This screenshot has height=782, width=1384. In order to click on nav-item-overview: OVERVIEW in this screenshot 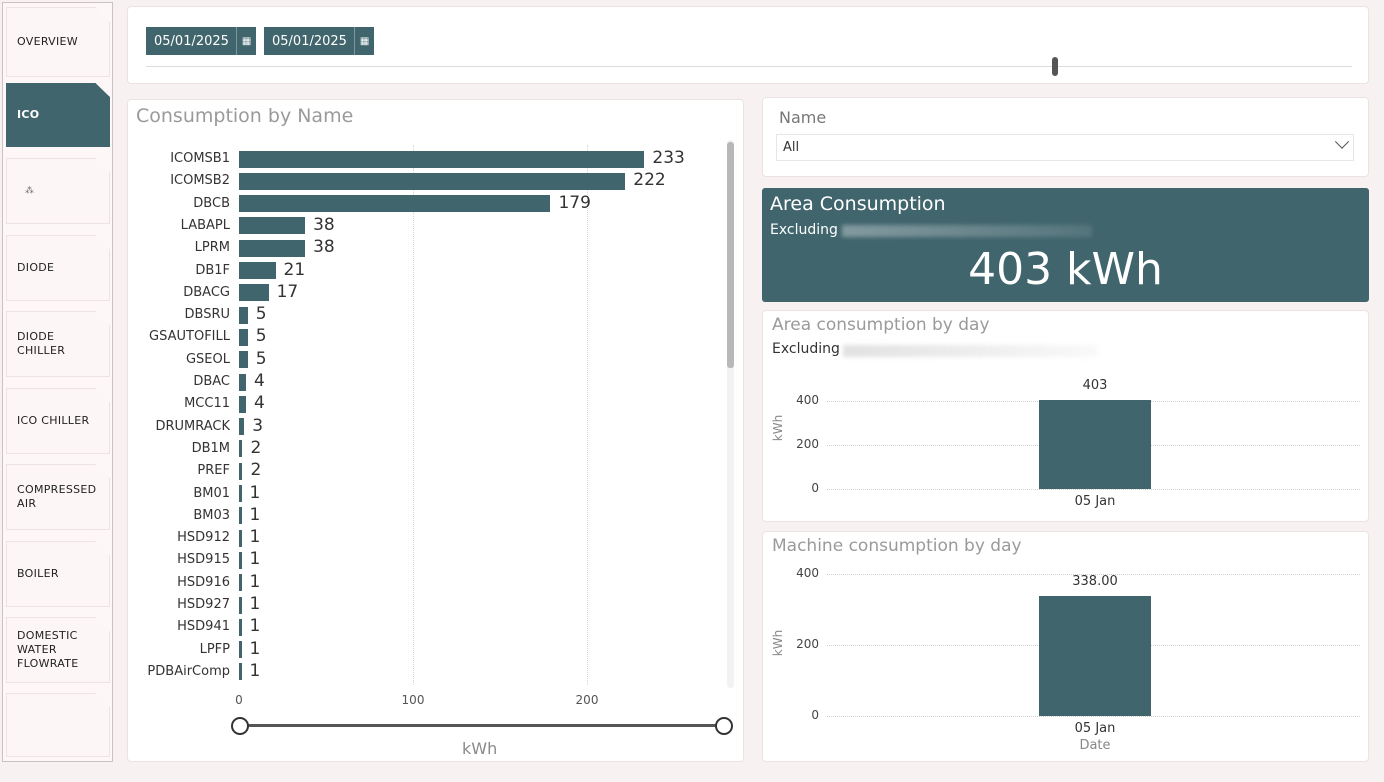, I will do `click(58, 42)`.